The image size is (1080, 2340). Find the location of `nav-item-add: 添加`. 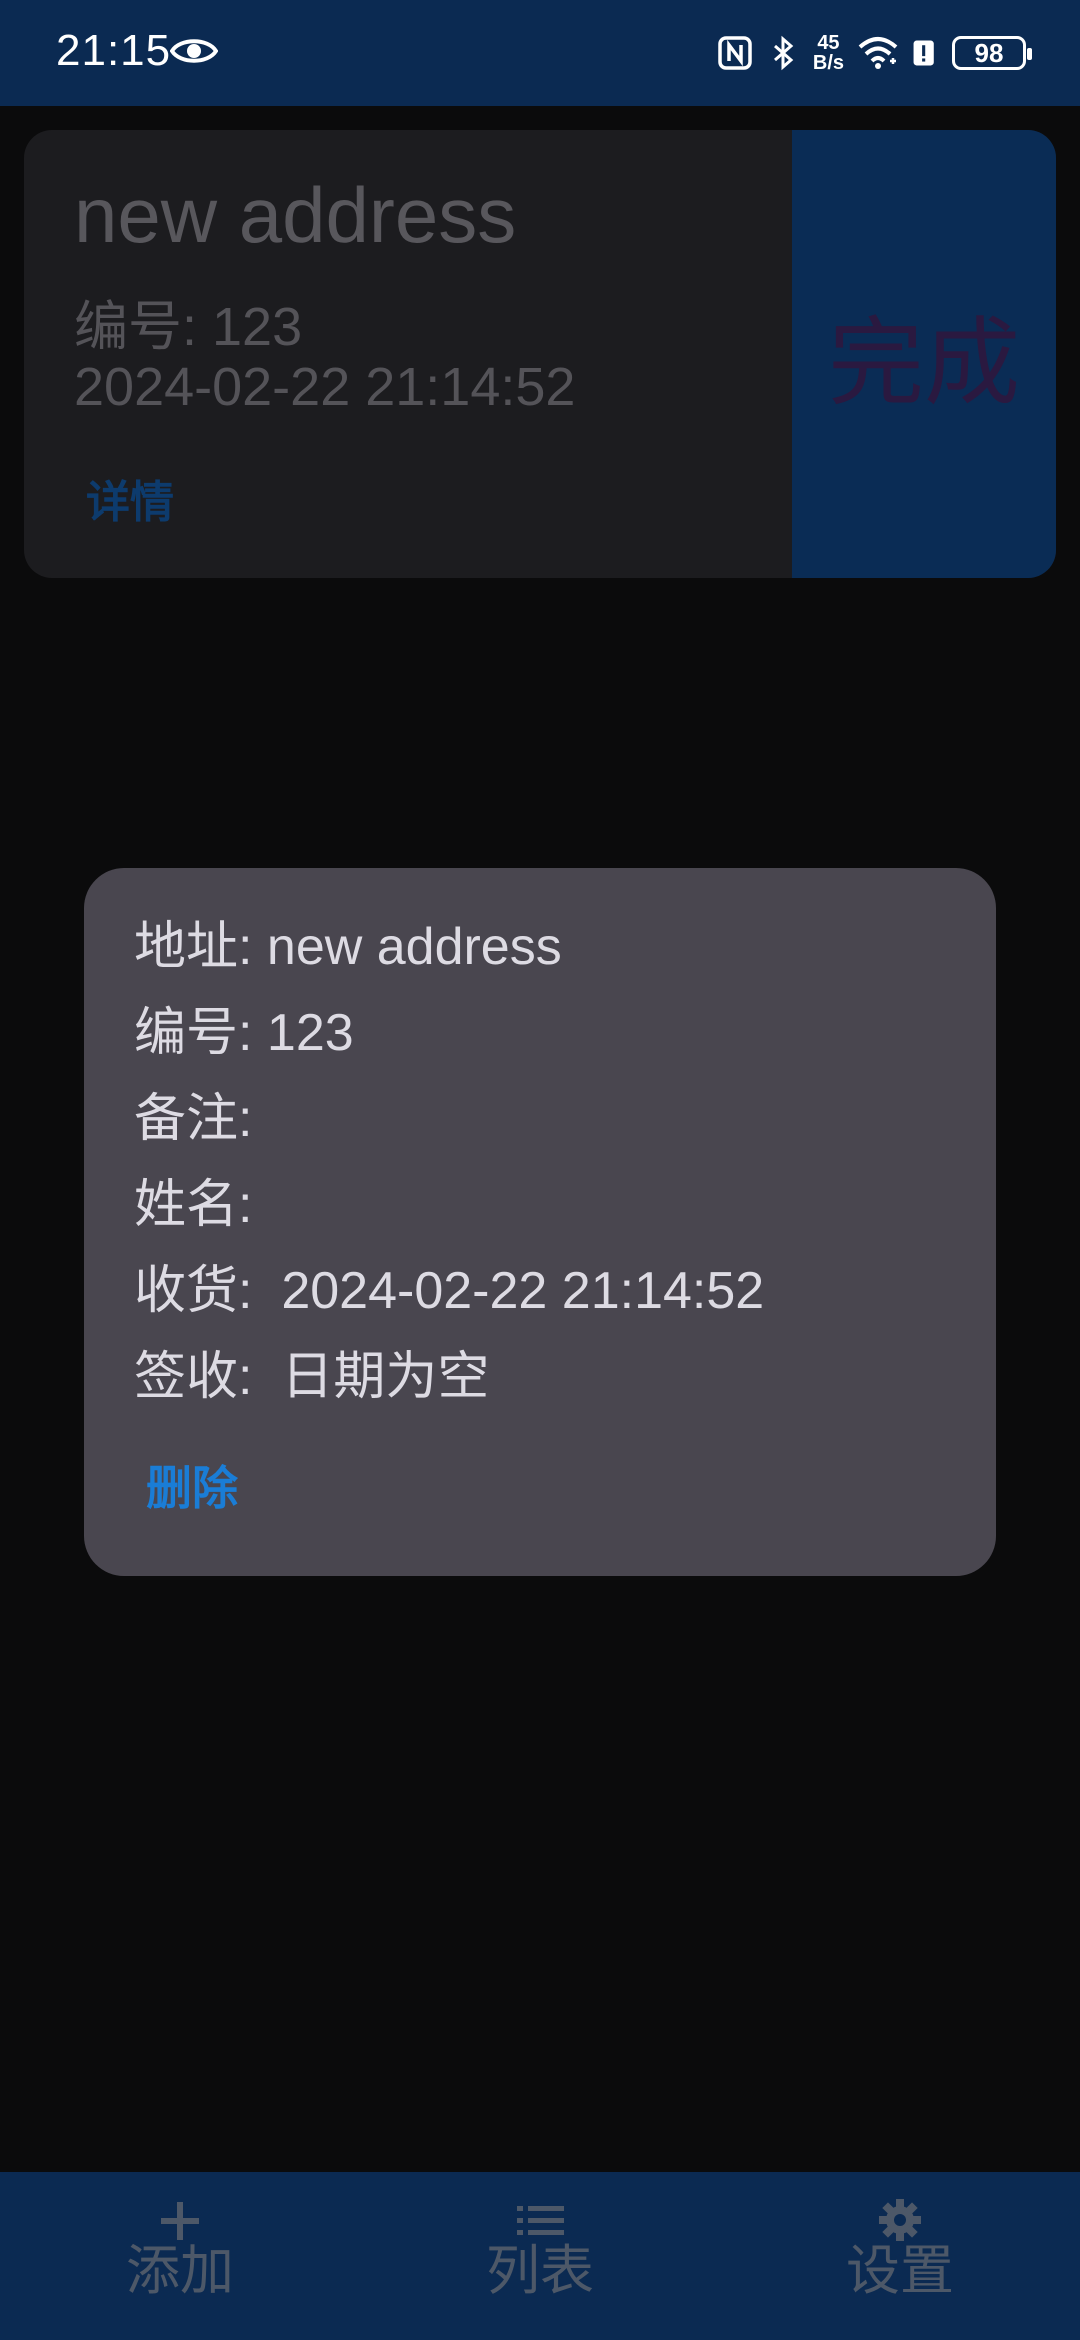

nav-item-add: 添加 is located at coordinates (180, 2256).